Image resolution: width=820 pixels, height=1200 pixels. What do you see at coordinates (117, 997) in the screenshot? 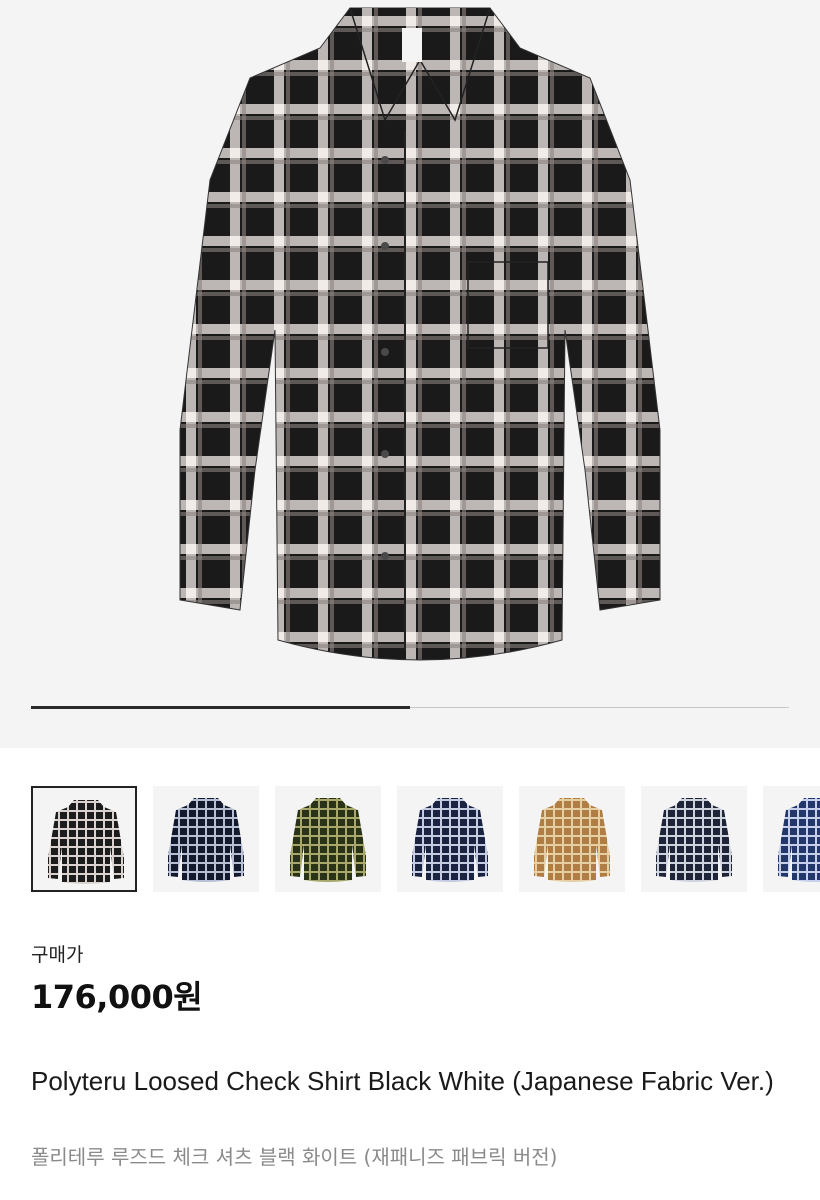
I see `price: 176,000원` at bounding box center [117, 997].